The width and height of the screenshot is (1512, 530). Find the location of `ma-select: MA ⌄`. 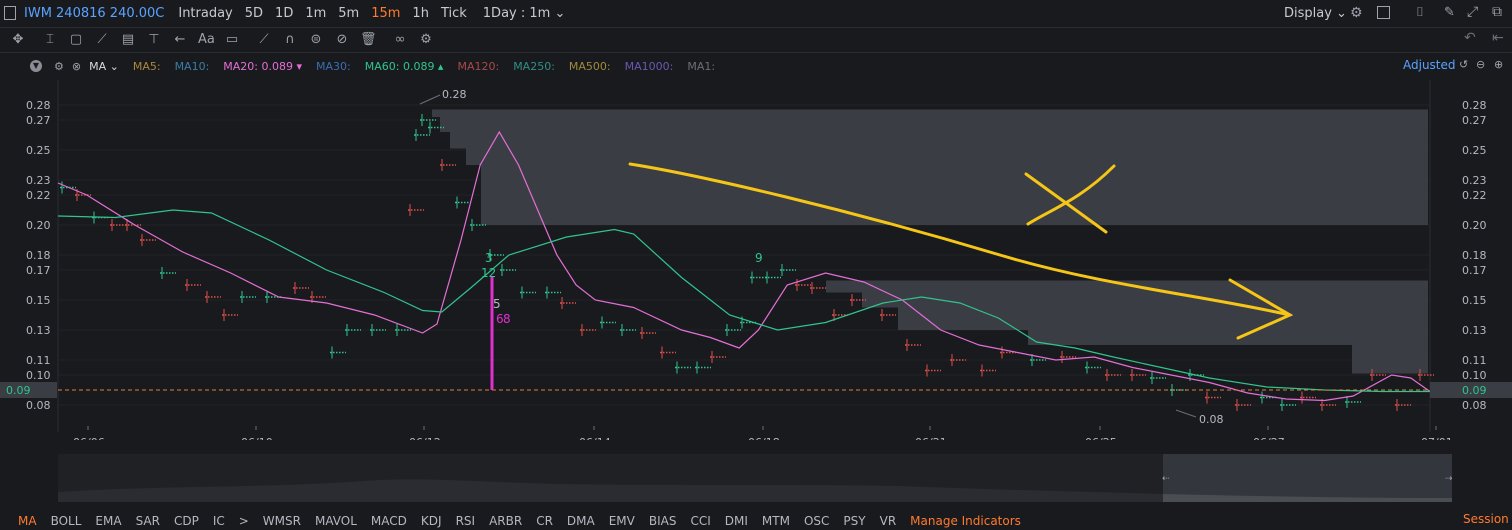

ma-select: MA ⌄ is located at coordinates (104, 66).